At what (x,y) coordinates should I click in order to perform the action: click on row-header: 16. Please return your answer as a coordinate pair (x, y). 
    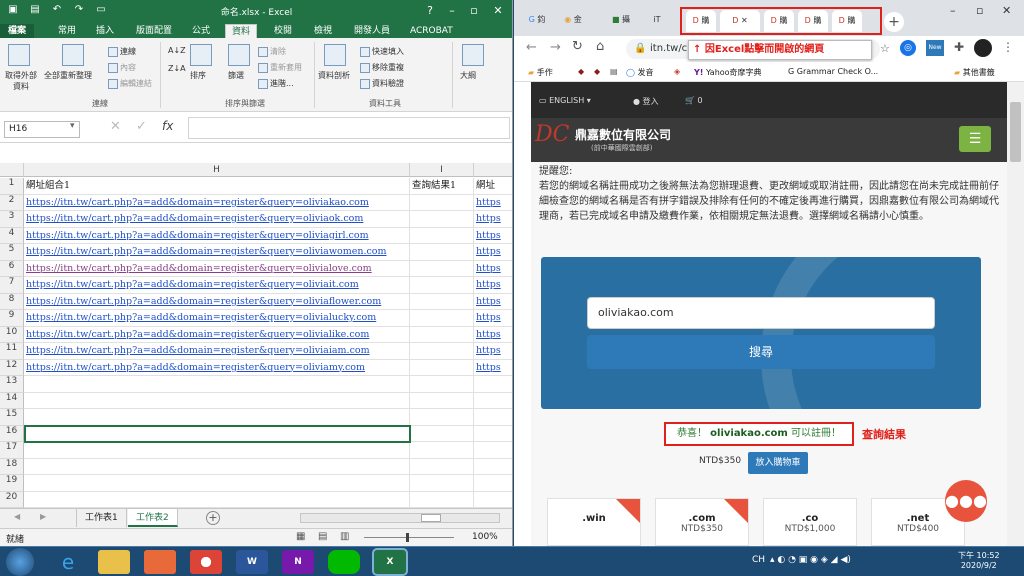
    Looking at the image, I should click on (12, 433).